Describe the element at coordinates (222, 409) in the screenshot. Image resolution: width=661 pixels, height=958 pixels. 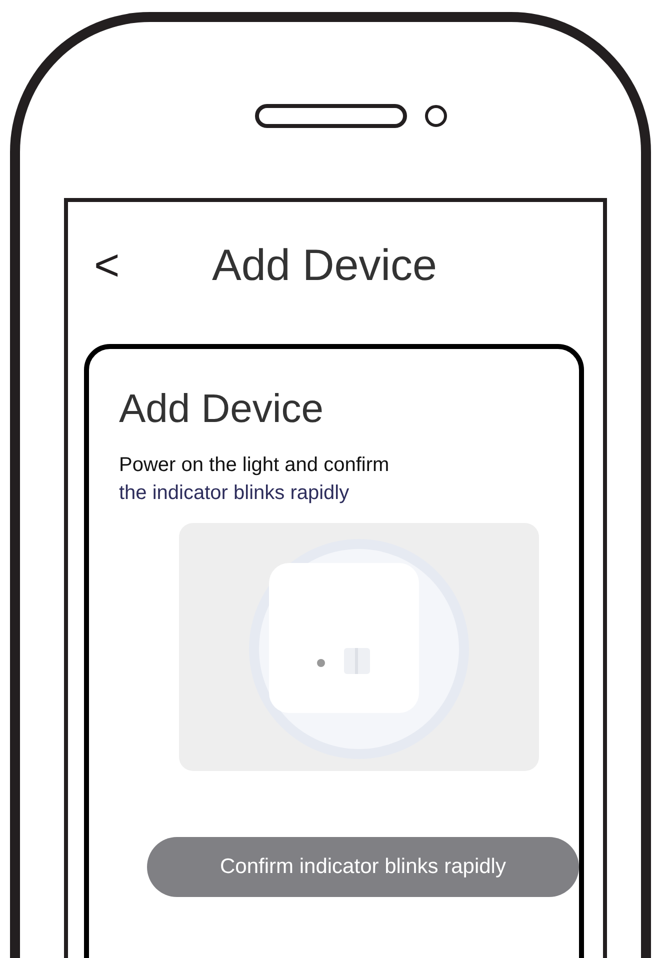
I see `card-title: Add Device` at that location.